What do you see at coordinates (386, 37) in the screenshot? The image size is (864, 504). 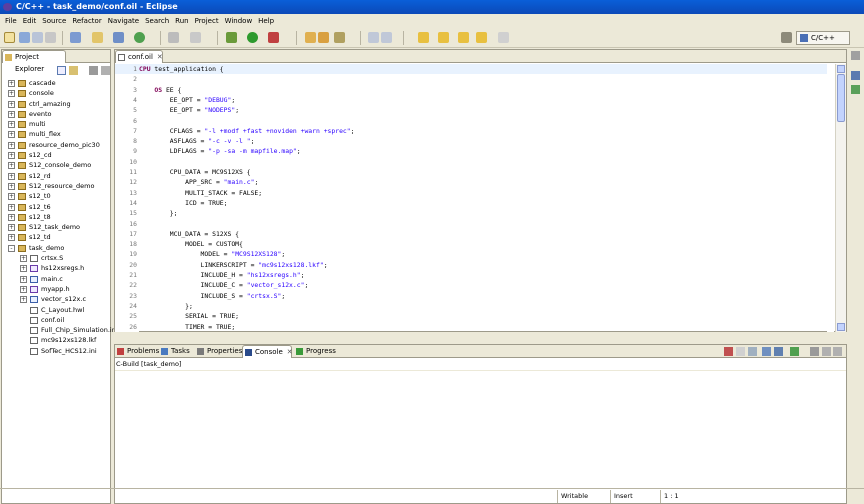 I see `show-whitespace-icon` at bounding box center [386, 37].